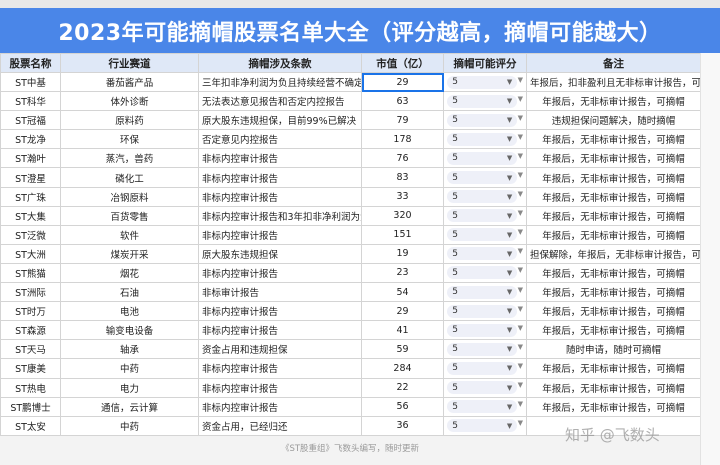 The height and width of the screenshot is (465, 720). I want to click on cell-industry: 百货零售, so click(129, 215).